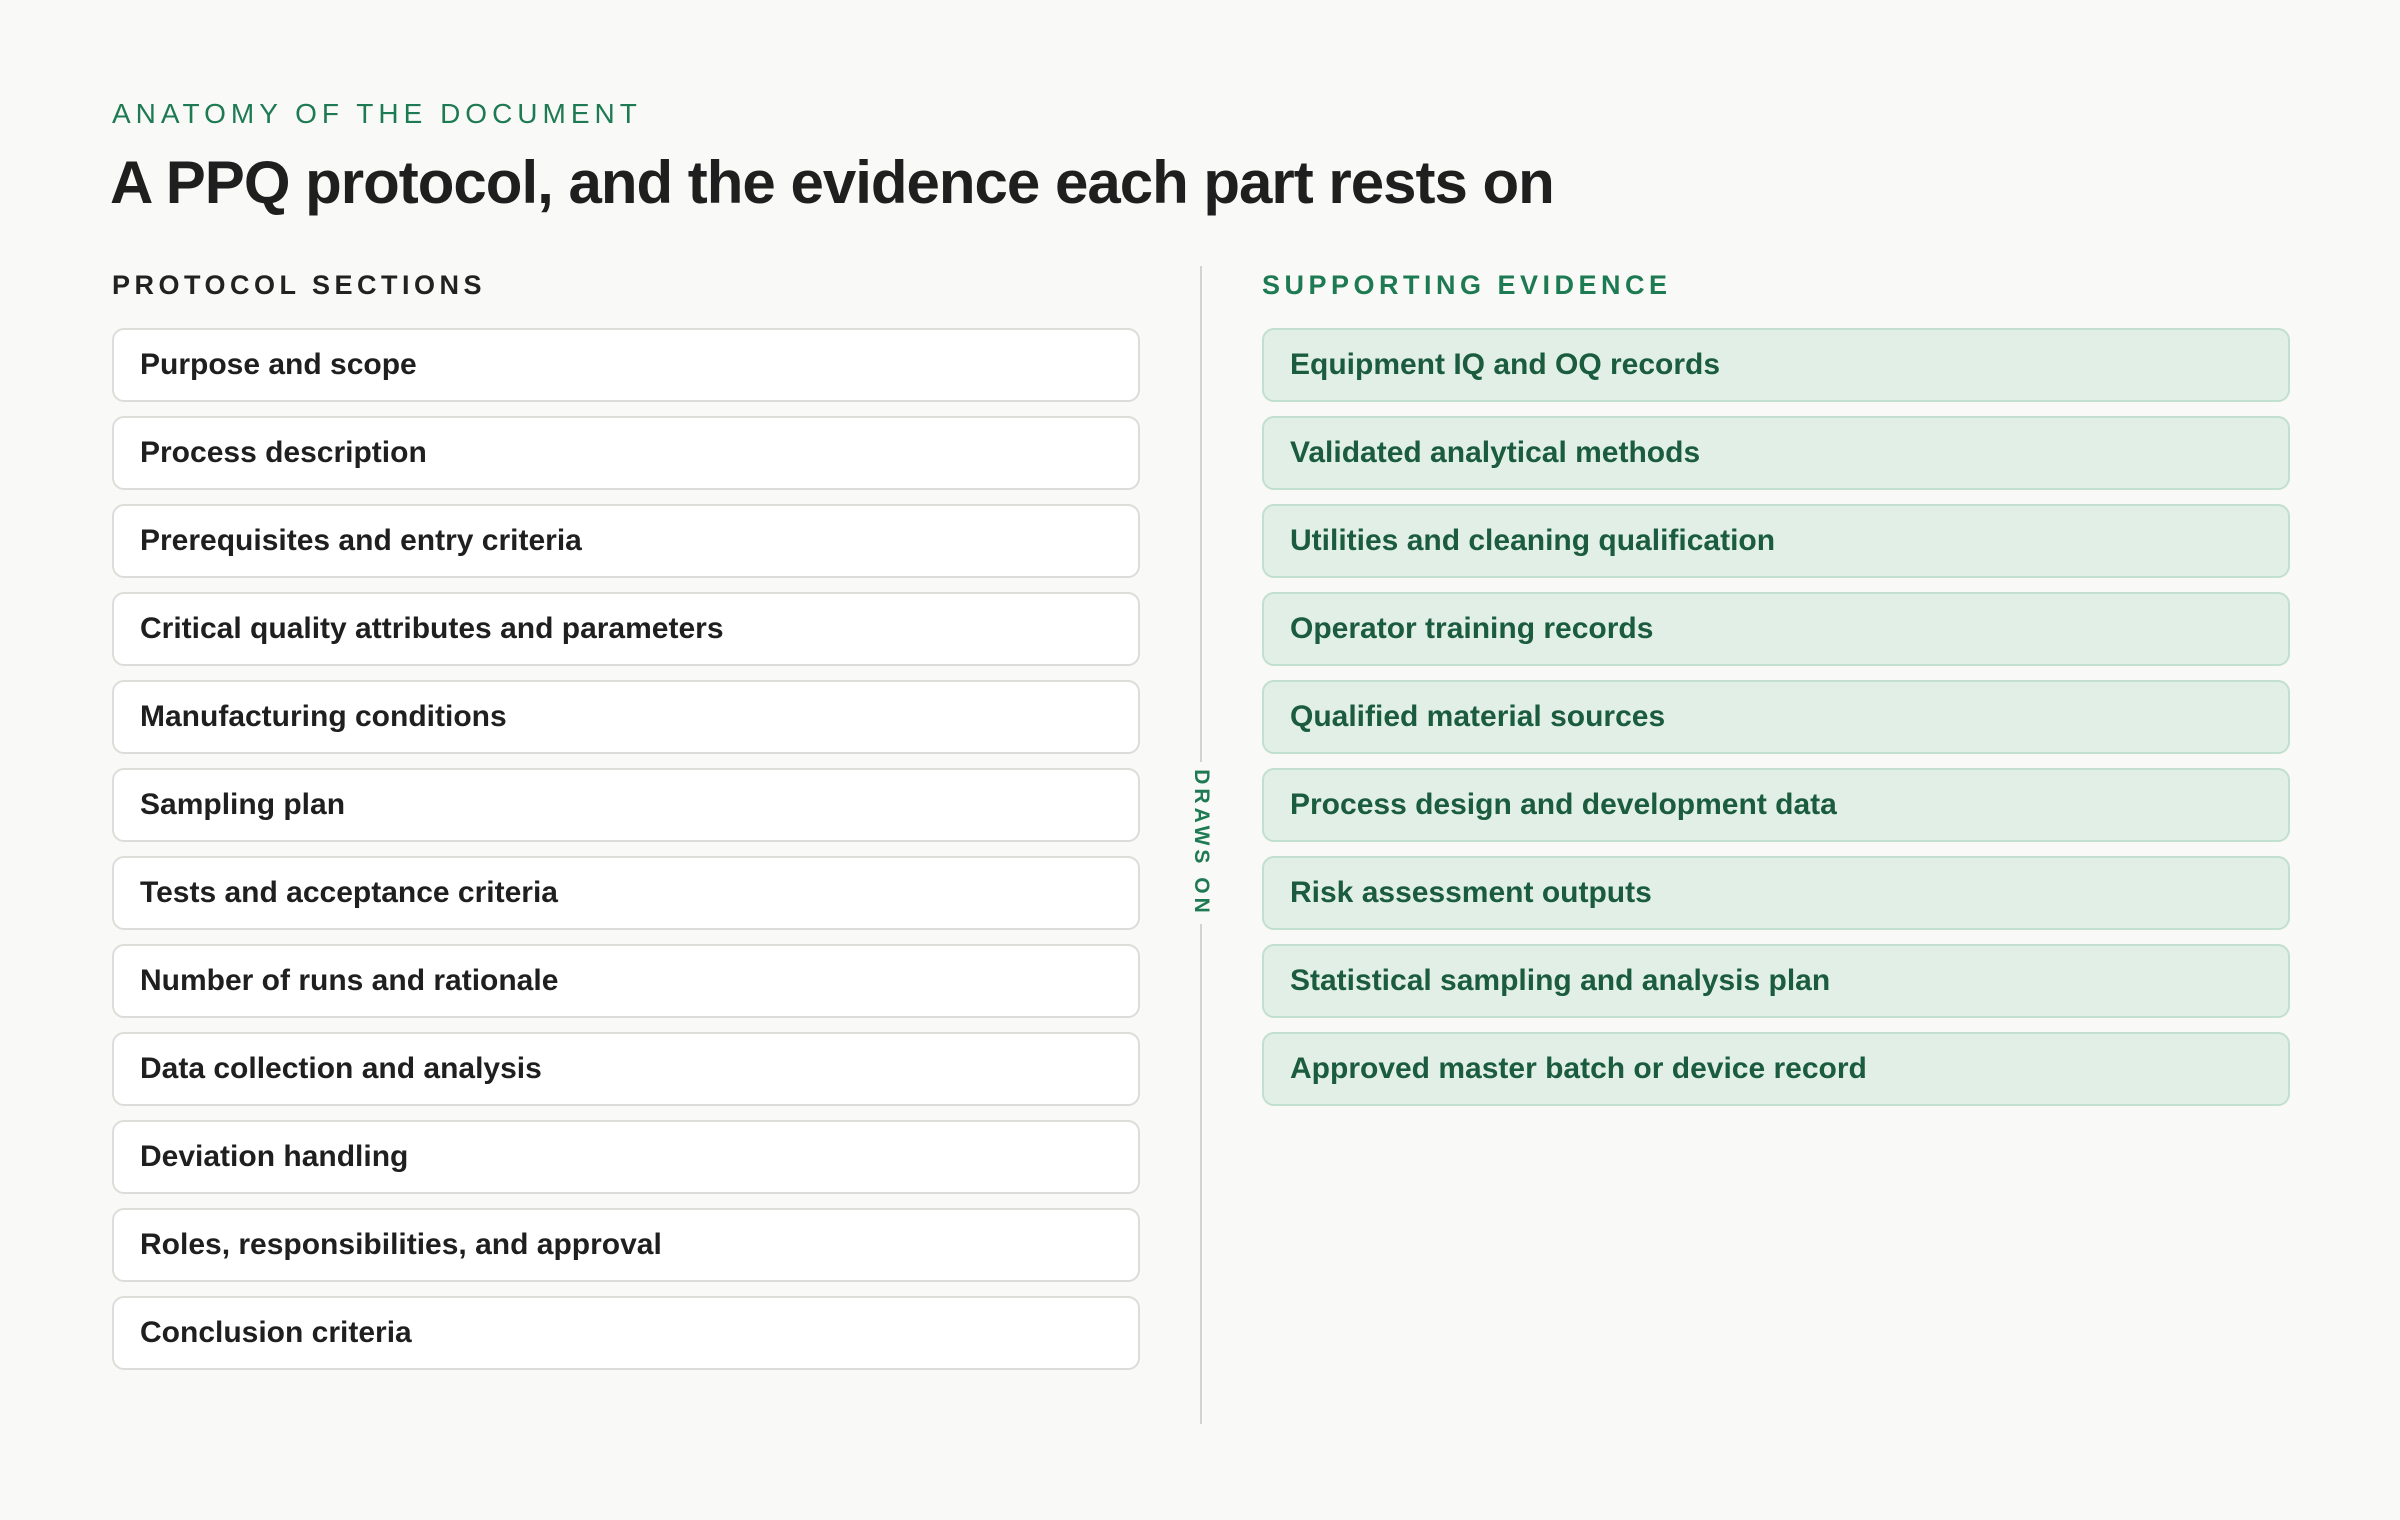 Image resolution: width=2400 pixels, height=1520 pixels. Describe the element at coordinates (626, 893) in the screenshot. I see `protocol-section-item: Tests and acceptance criteria` at that location.